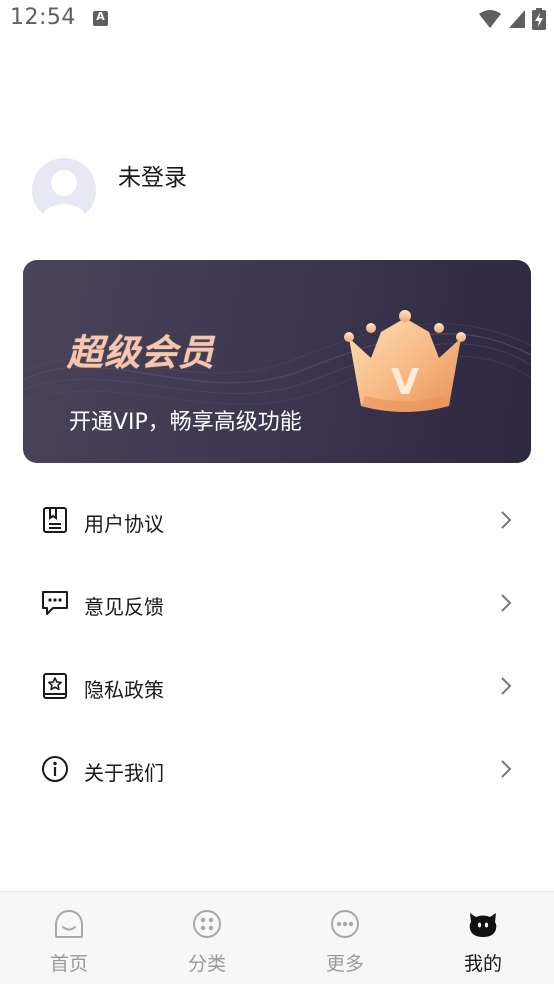 Image resolution: width=554 pixels, height=984 pixels. I want to click on menu-item-privacy-policy: 隐私政策, so click(277, 685).